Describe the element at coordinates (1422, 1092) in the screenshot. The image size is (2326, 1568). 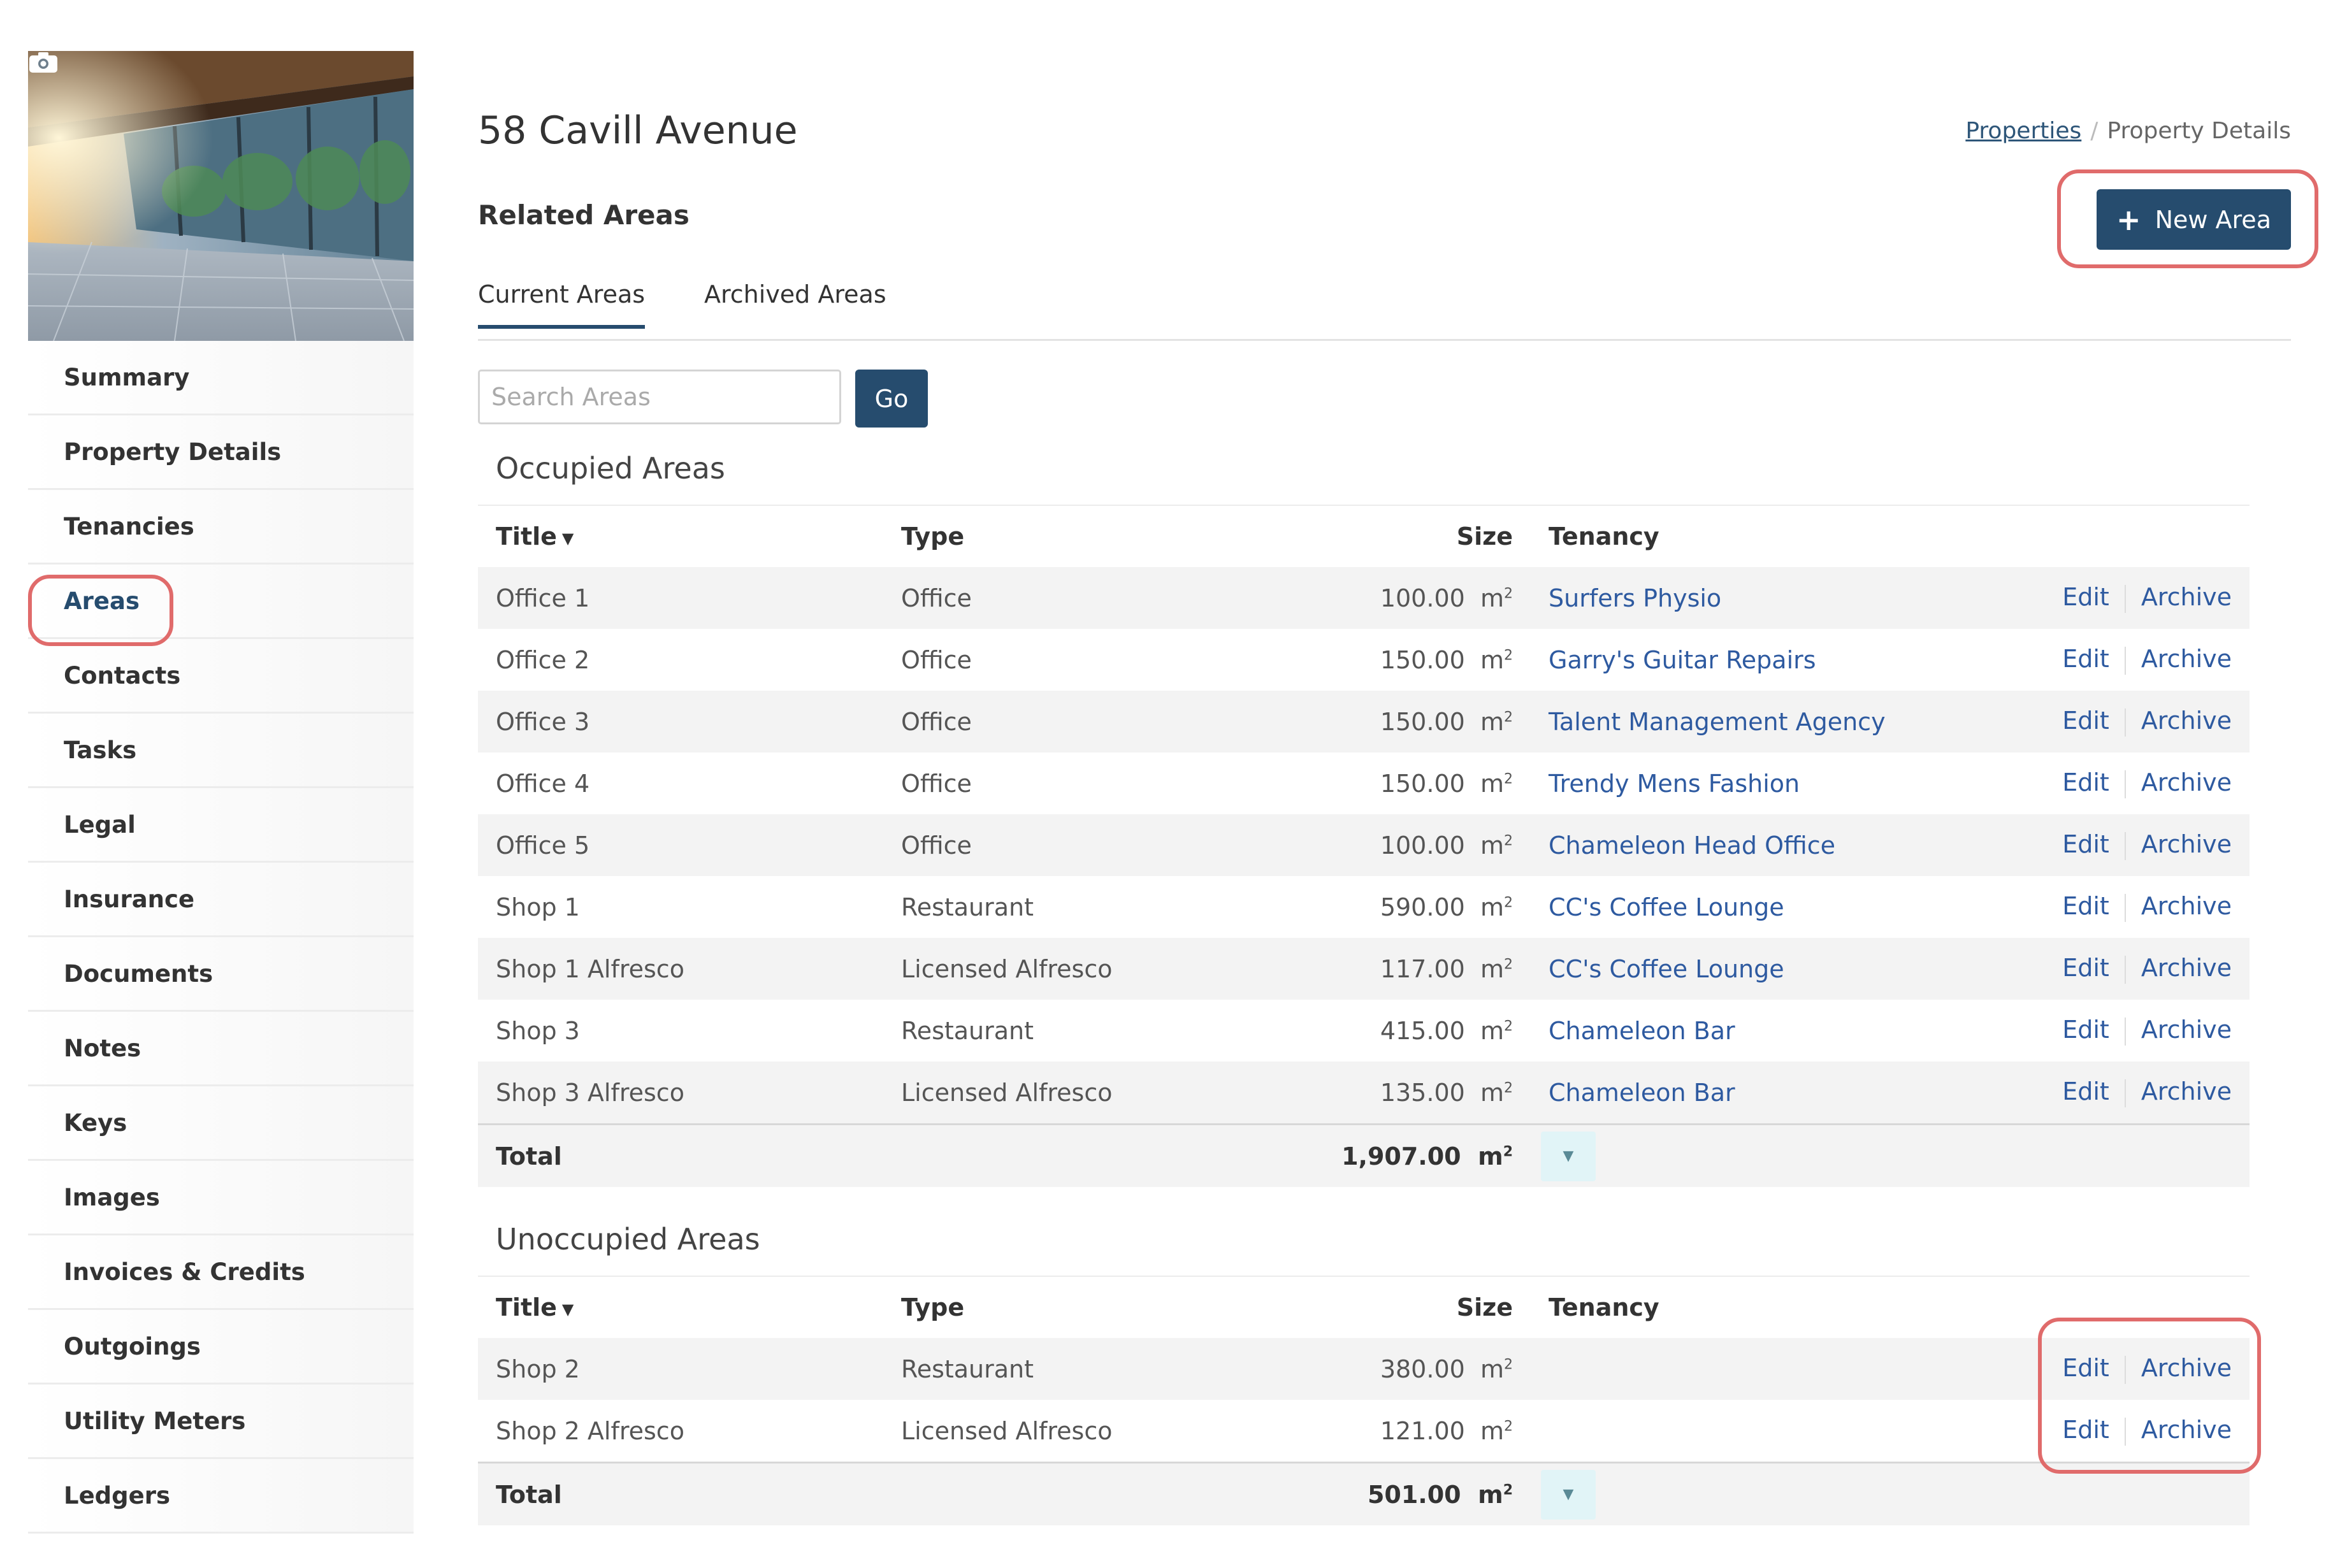
I see `area-size-value: 135.00` at that location.